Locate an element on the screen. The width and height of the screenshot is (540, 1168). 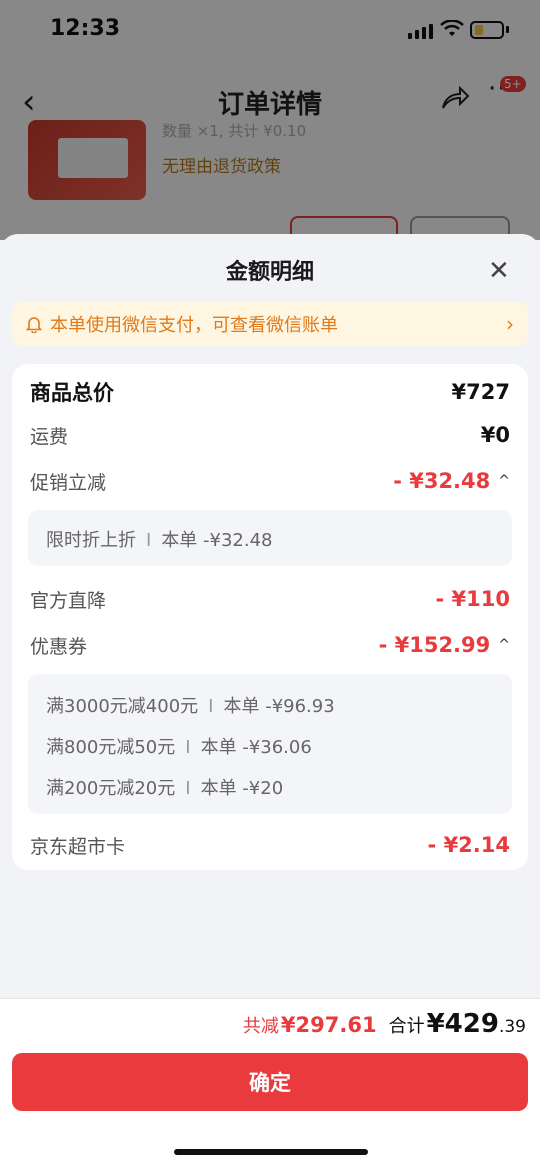
close-icon: ✕ is located at coordinates (499, 271).